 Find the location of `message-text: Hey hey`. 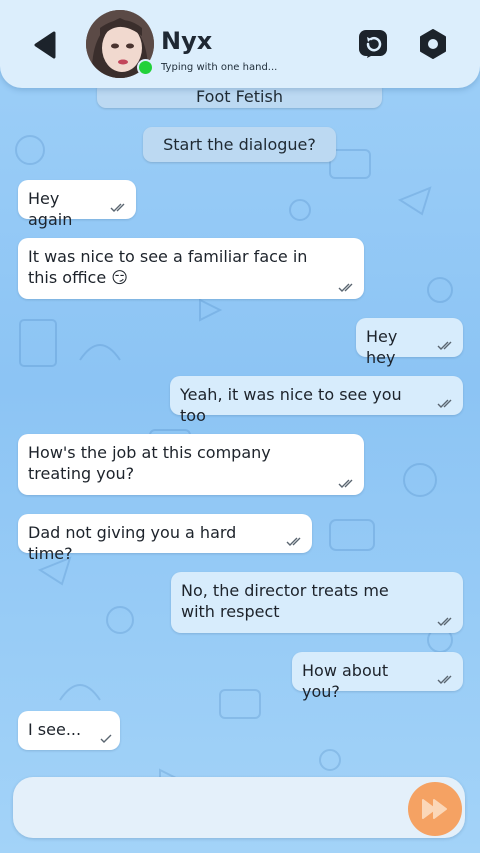

message-text: Hey hey is located at coordinates (382, 347).